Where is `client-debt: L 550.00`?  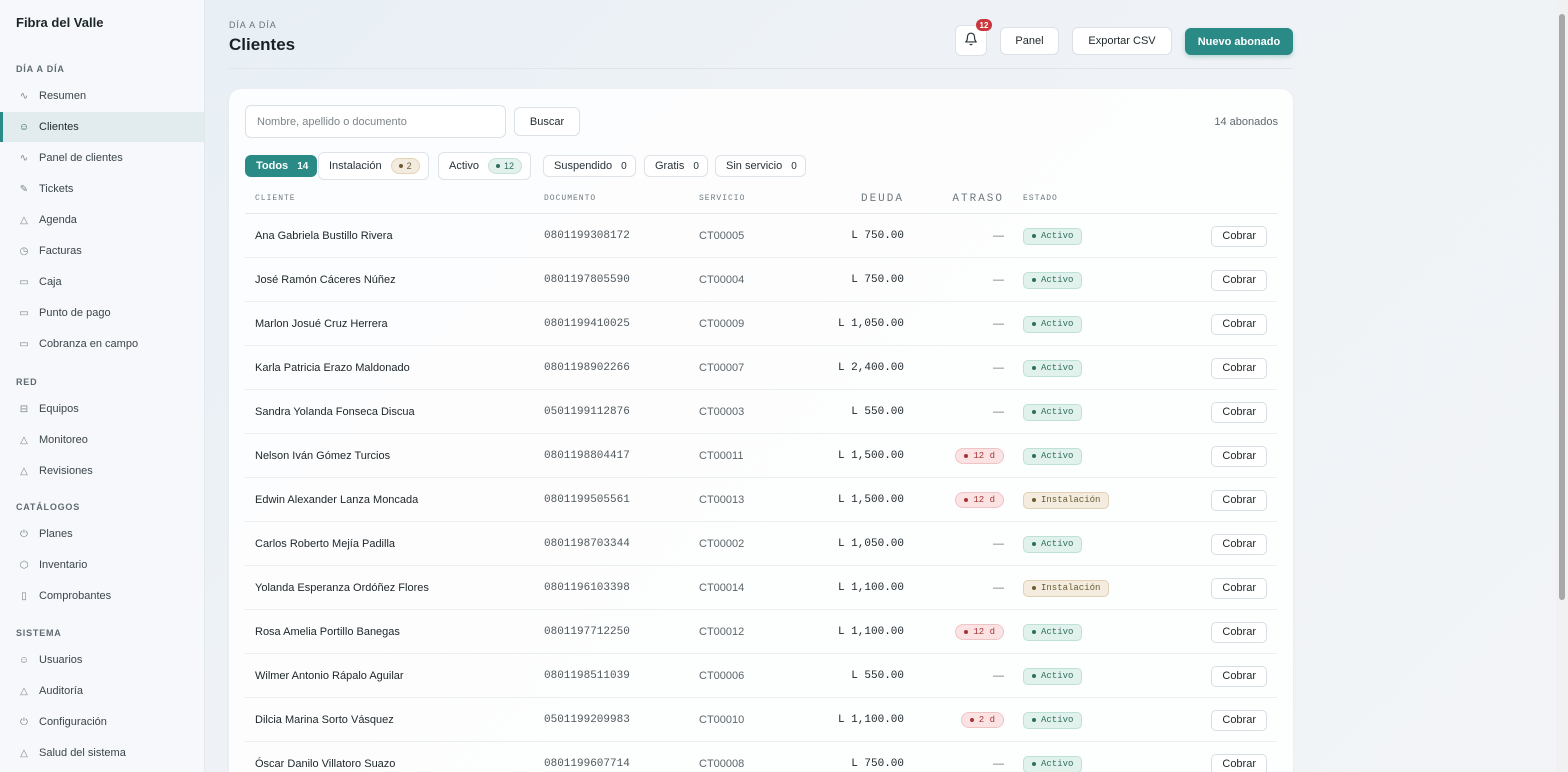
client-debt: L 550.00 is located at coordinates (877, 412).